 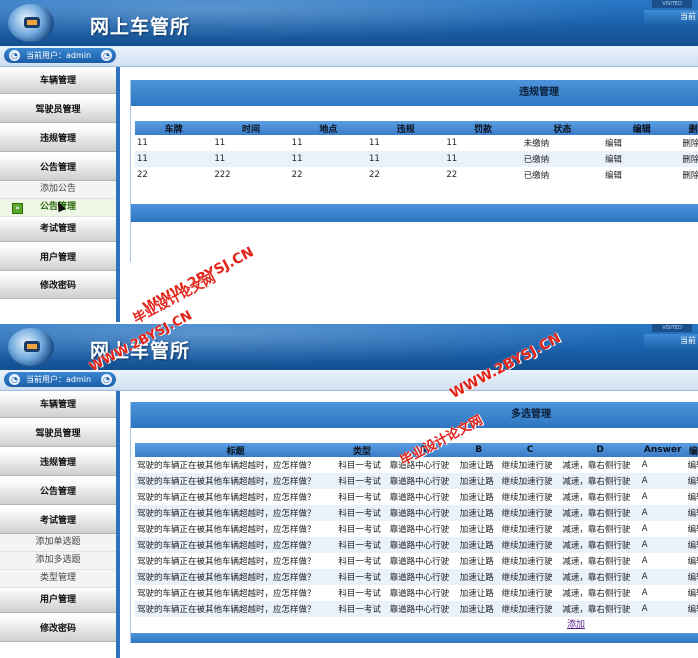 What do you see at coordinates (236, 450) in the screenshot?
I see `column-header: 标题` at bounding box center [236, 450].